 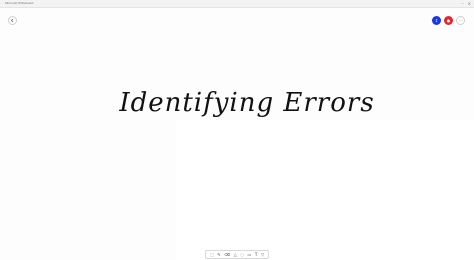 I want to click on pen-tool: ✎, so click(x=218, y=254).